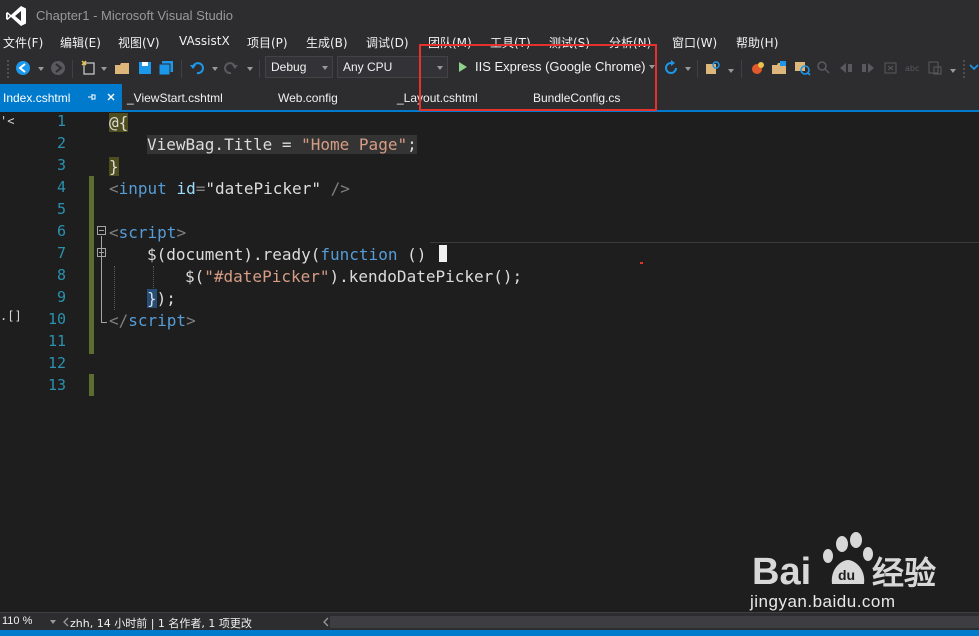 This screenshot has width=979, height=636. What do you see at coordinates (56, 363) in the screenshot?
I see `line-number: 12` at bounding box center [56, 363].